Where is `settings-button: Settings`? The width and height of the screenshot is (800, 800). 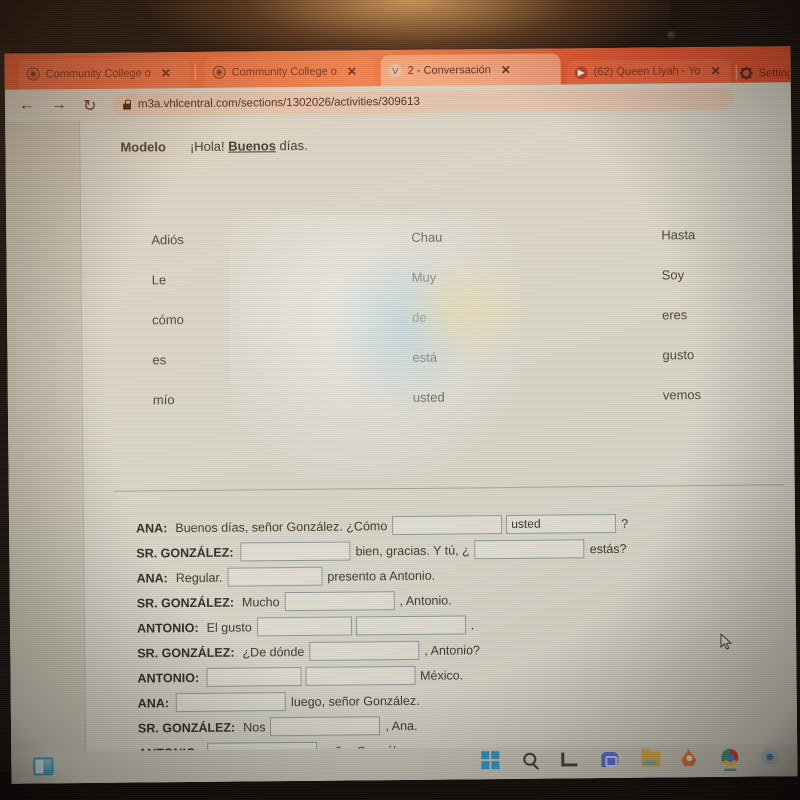
settings-button: Settings is located at coordinates (768, 73).